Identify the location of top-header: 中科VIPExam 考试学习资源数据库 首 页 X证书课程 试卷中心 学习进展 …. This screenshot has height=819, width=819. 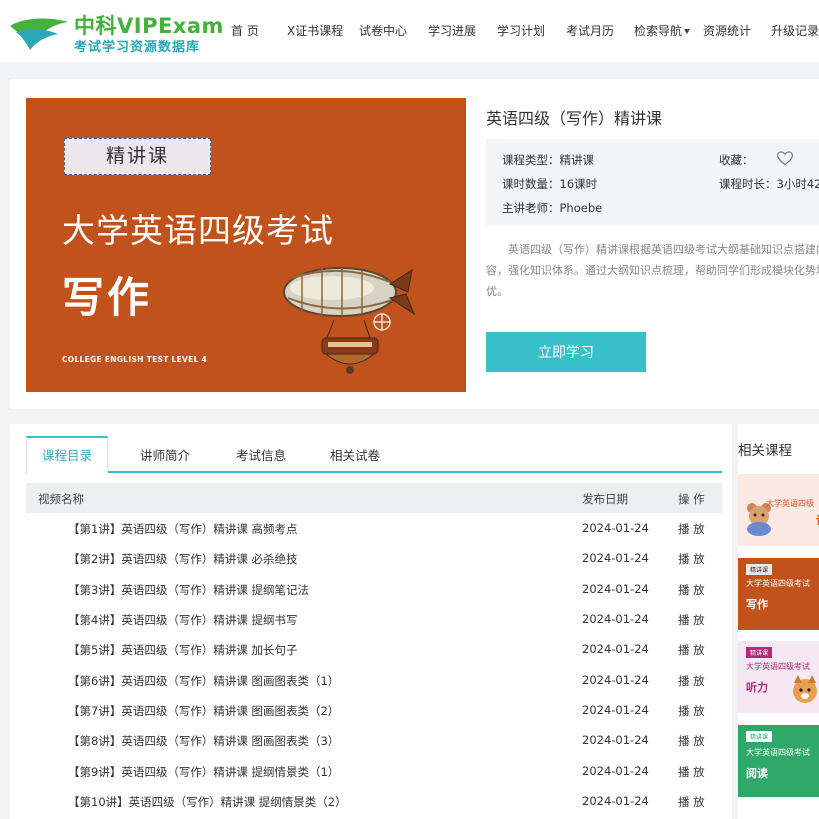
(409, 31).